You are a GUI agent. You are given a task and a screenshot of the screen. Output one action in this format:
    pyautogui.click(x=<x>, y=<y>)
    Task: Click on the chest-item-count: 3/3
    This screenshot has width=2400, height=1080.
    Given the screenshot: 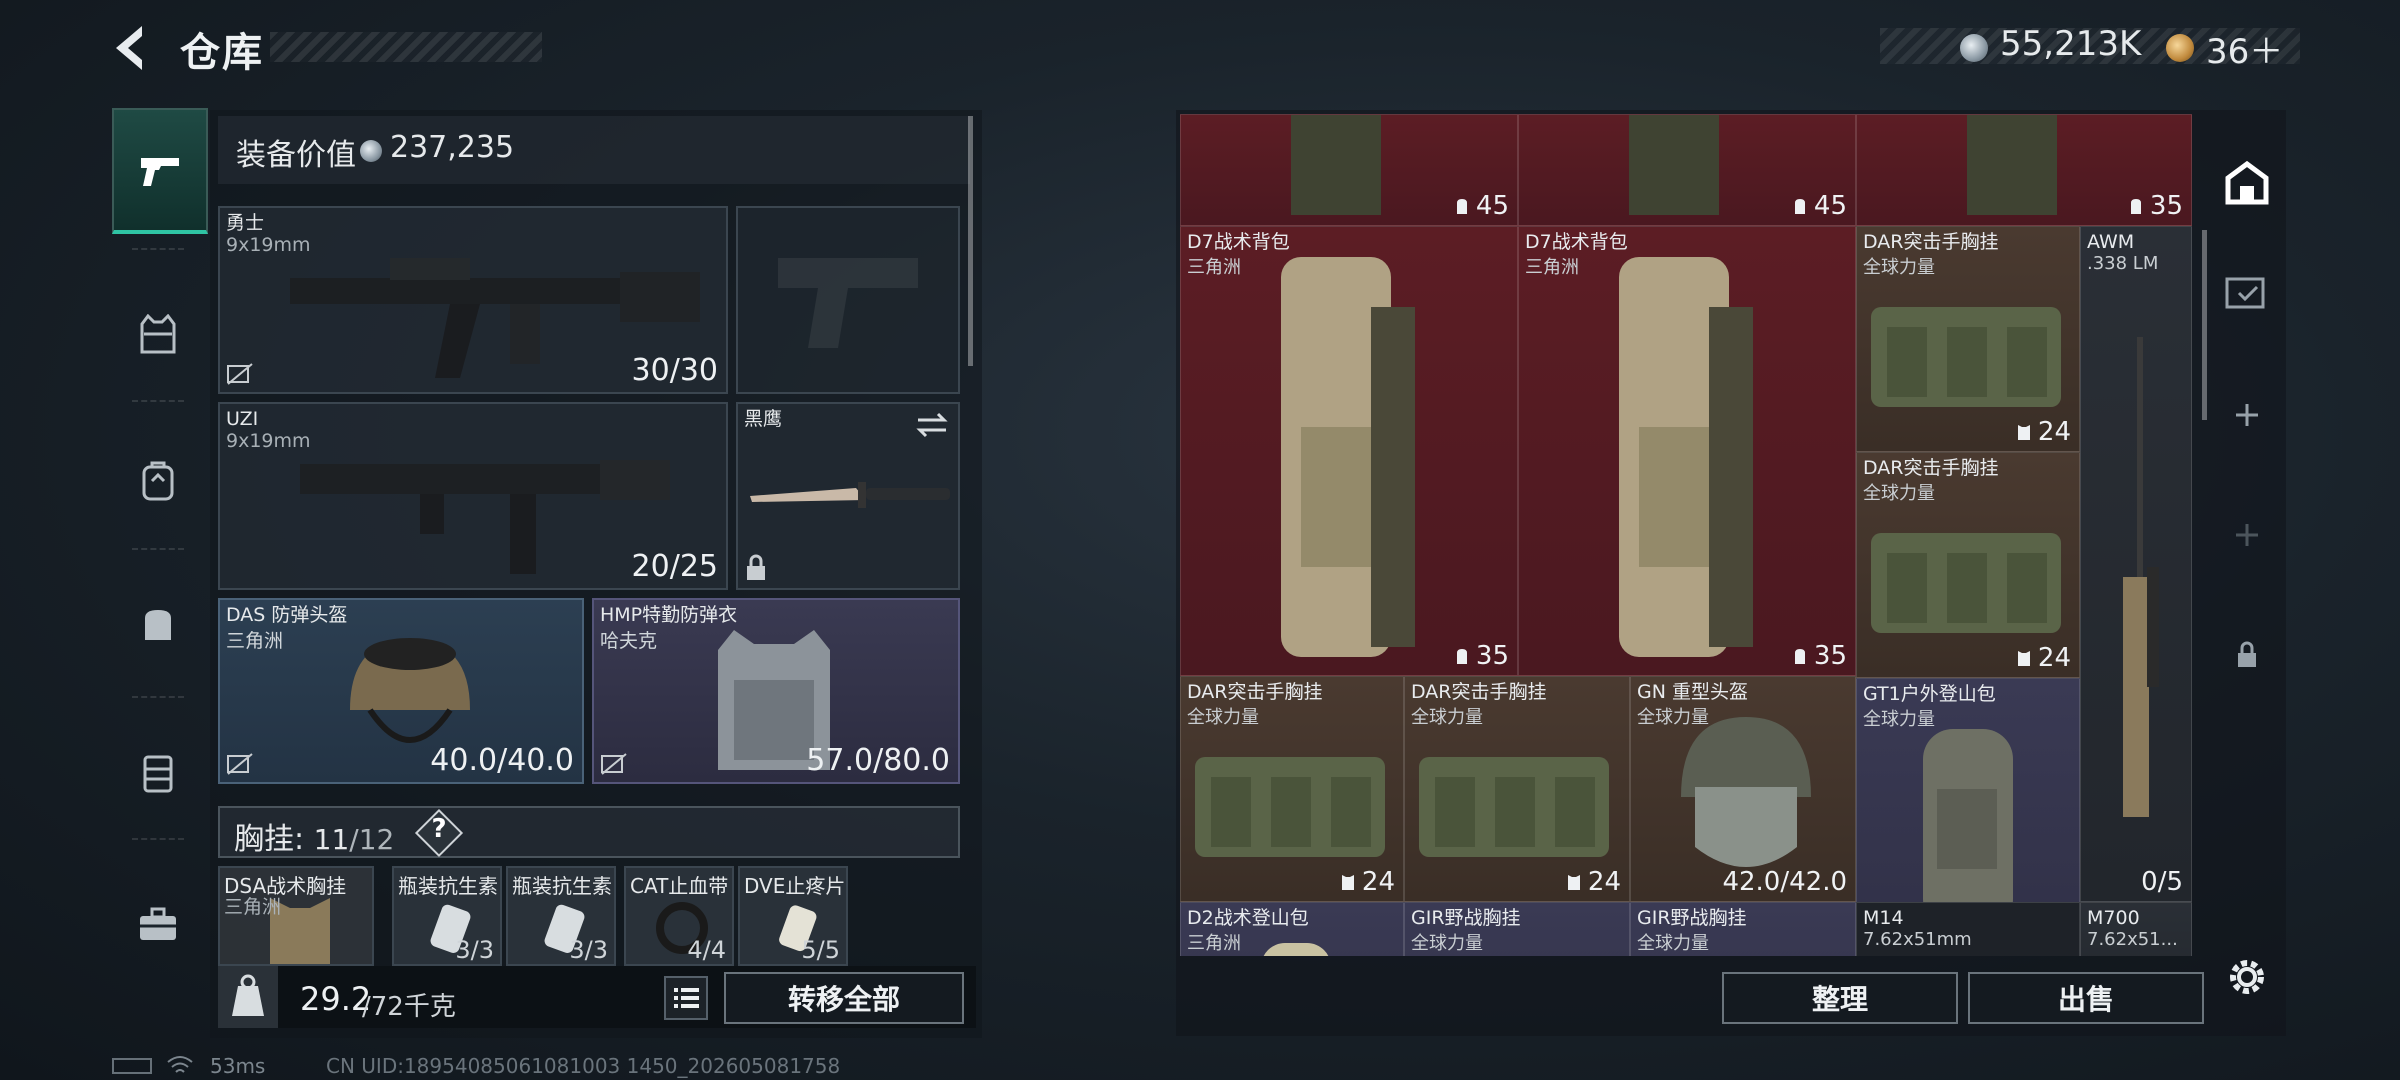 What is the action you would take?
    pyautogui.click(x=588, y=950)
    